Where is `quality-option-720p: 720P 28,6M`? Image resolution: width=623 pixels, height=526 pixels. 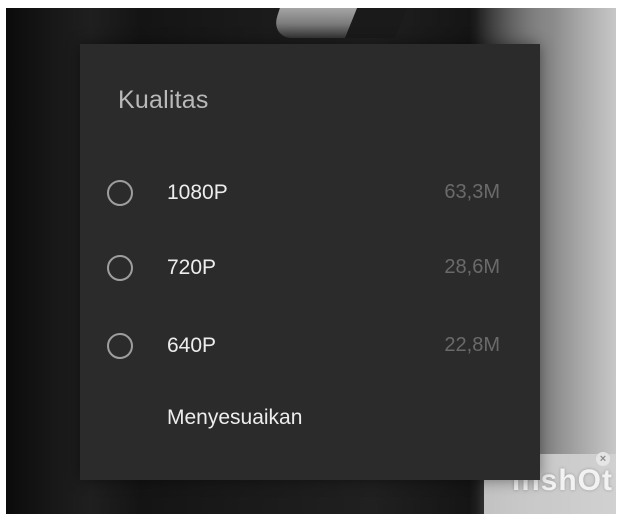 quality-option-720p: 720P 28,6M is located at coordinates (310, 269).